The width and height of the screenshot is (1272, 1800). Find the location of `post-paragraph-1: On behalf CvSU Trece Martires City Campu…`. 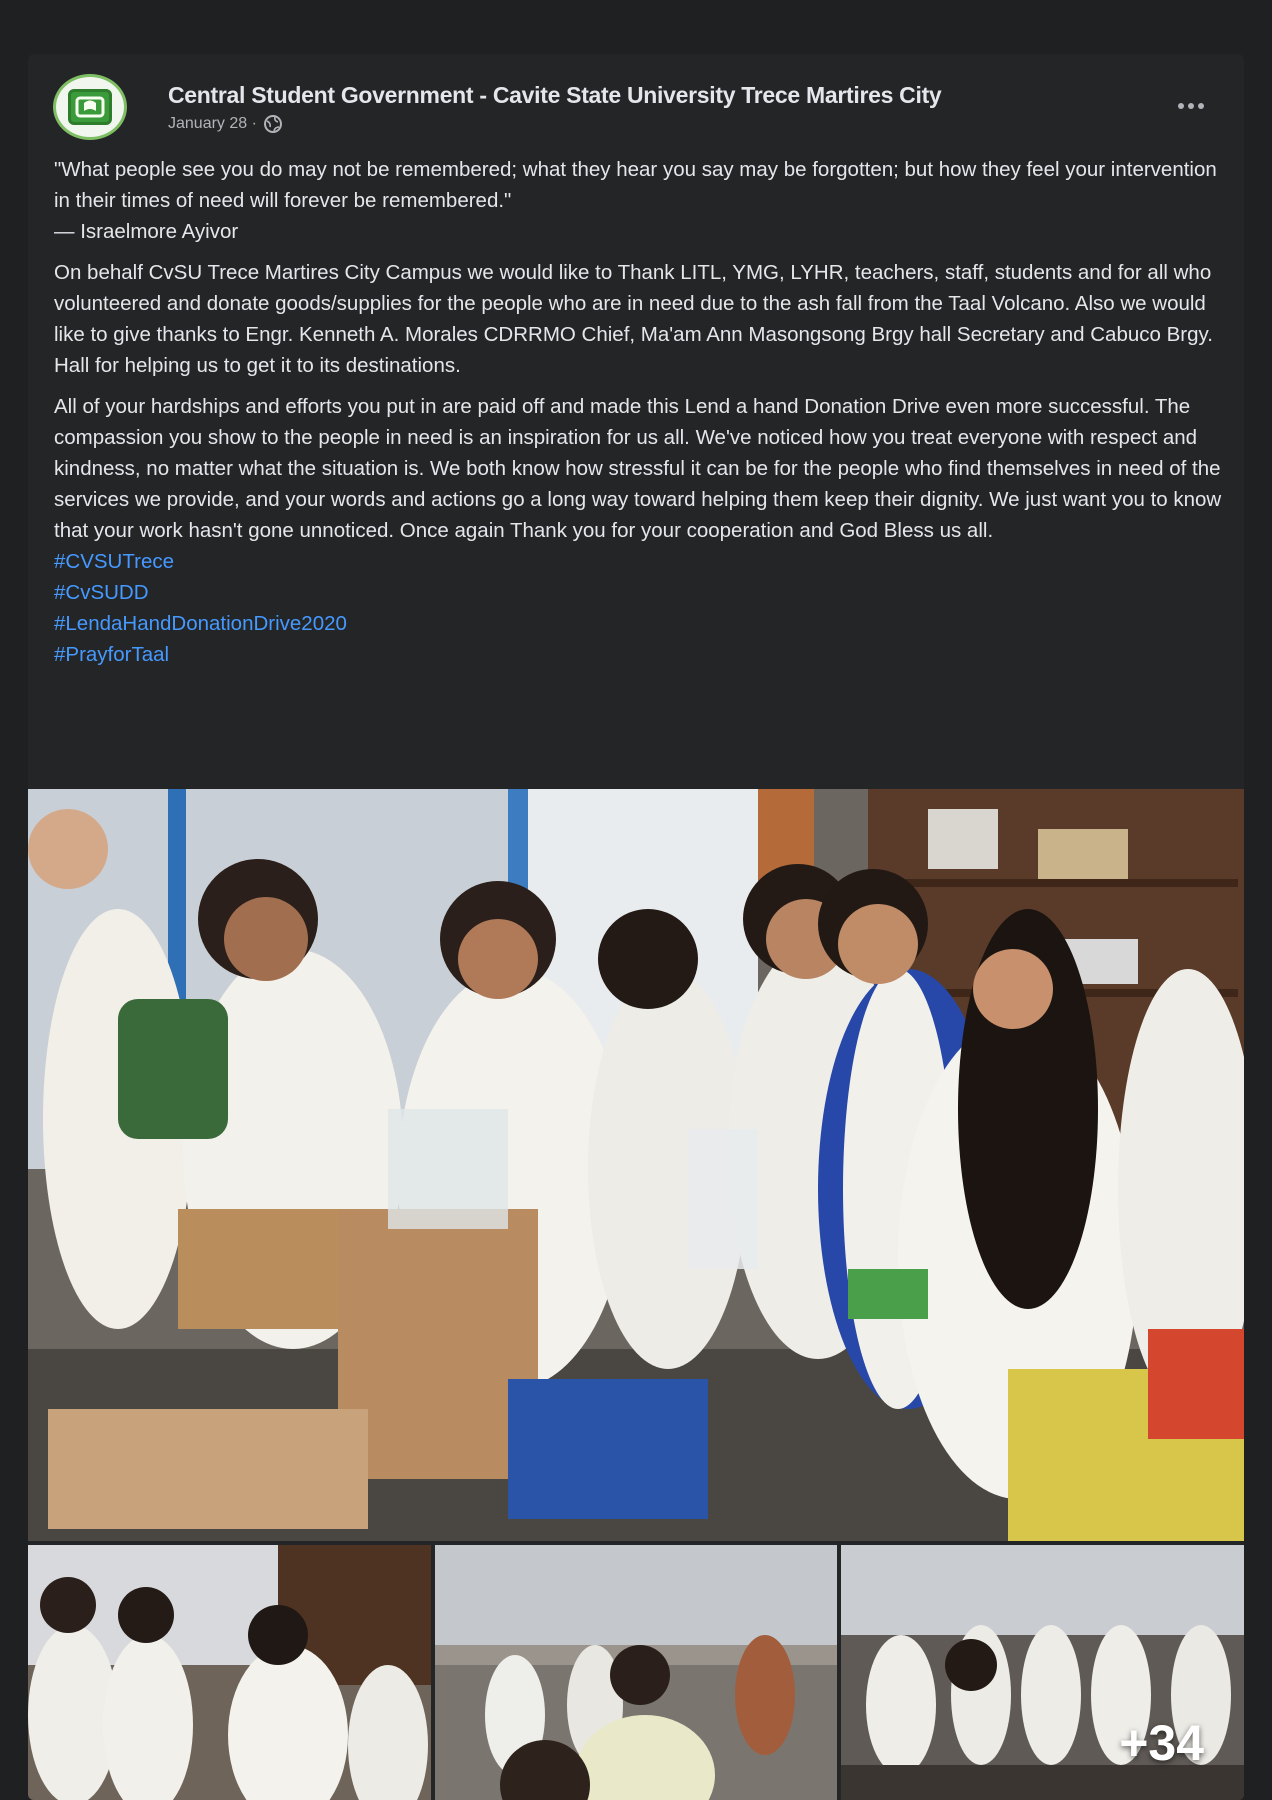

post-paragraph-1: On behalf CvSU Trece Martires City Campu… is located at coordinates (633, 319).